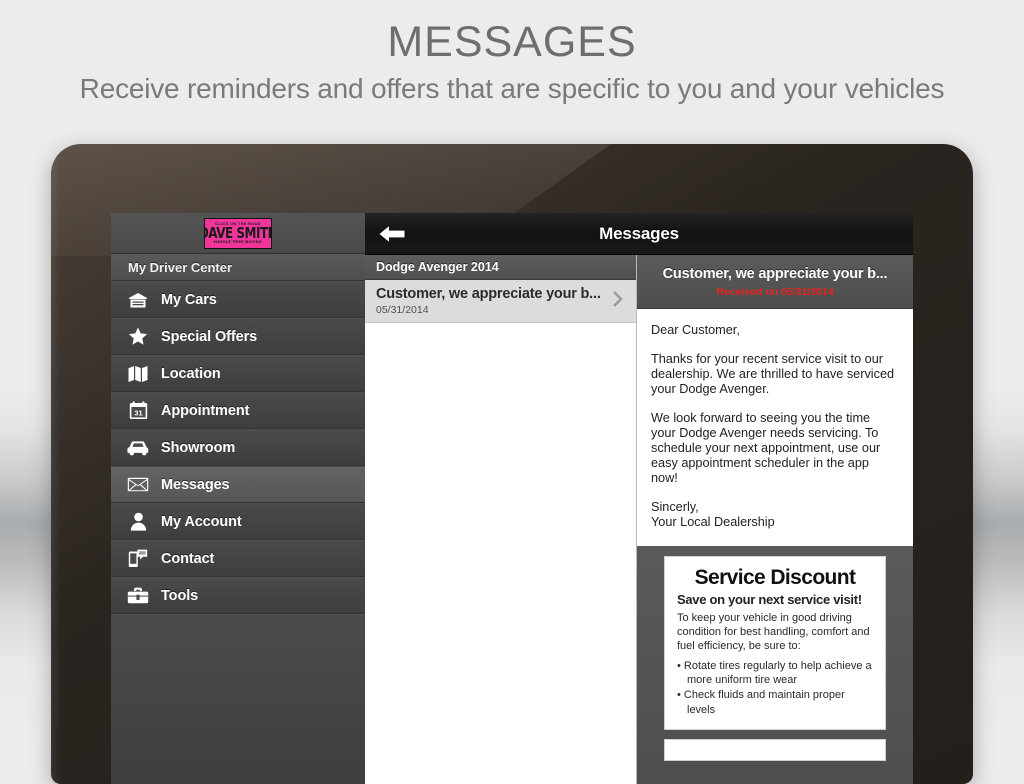  Describe the element at coordinates (189, 299) in the screenshot. I see `sidebar-item-label: My Cars` at that location.